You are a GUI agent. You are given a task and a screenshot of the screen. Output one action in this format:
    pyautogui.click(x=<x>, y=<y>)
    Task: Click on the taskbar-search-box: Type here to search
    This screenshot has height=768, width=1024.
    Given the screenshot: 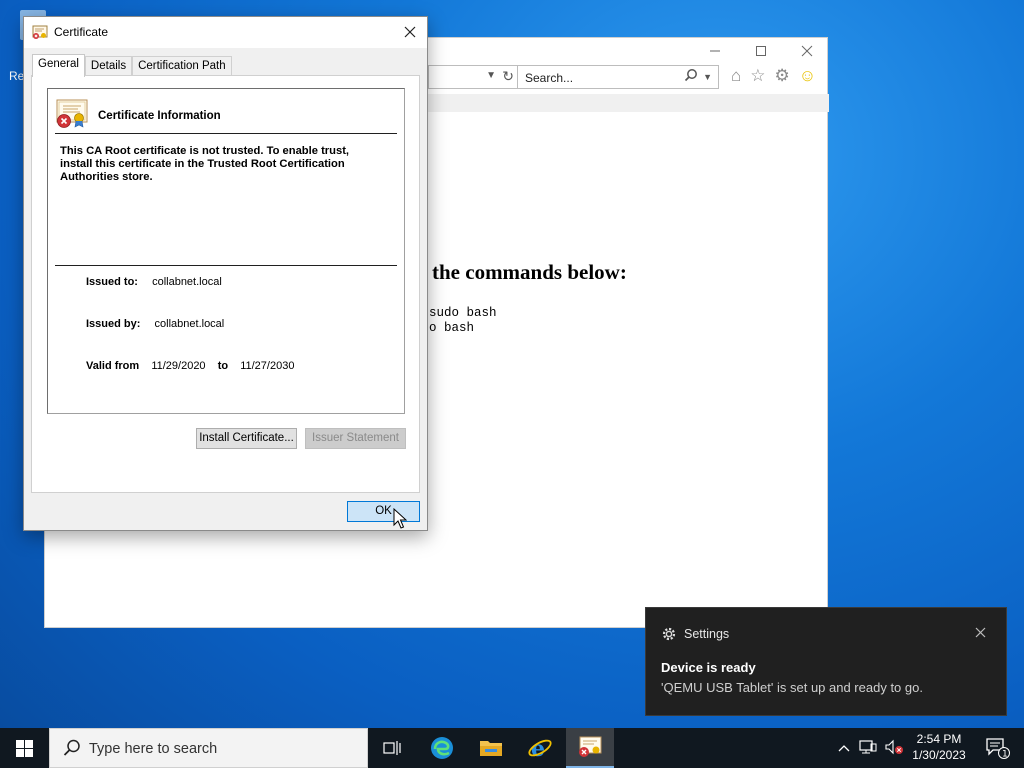 What is the action you would take?
    pyautogui.click(x=208, y=748)
    